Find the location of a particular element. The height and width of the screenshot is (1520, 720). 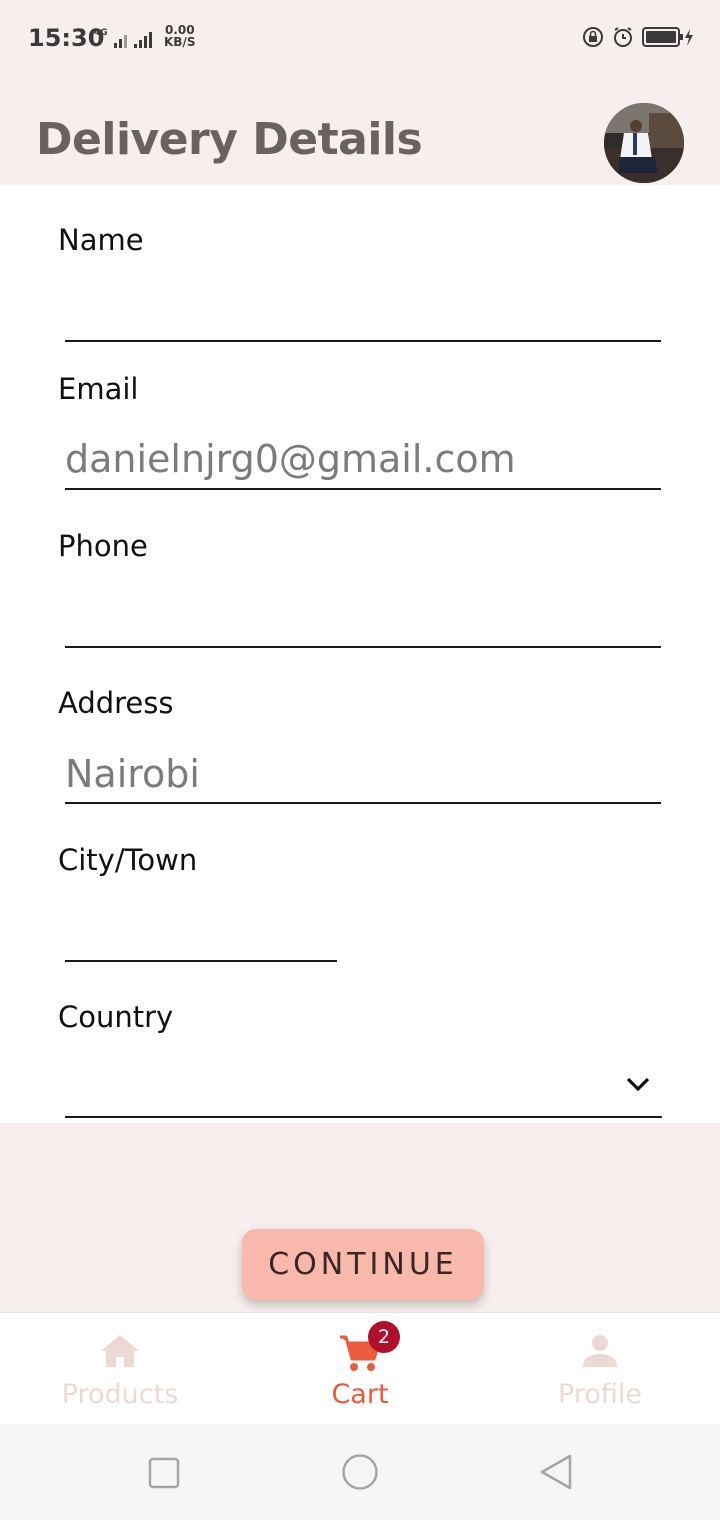

email-underline is located at coordinates (363, 489).